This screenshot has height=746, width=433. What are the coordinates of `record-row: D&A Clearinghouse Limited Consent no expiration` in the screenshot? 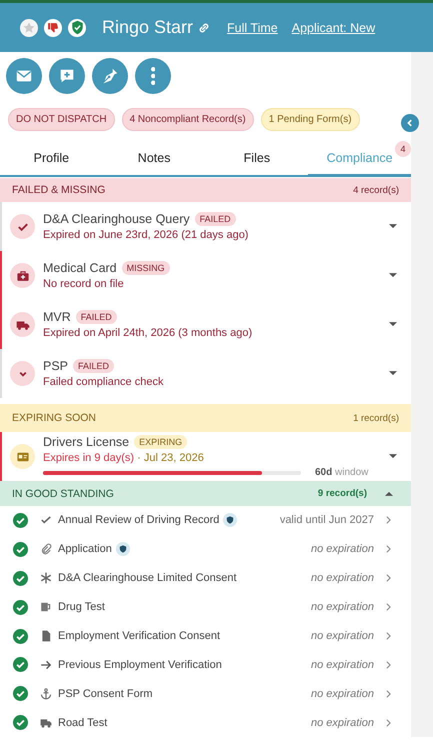 It's located at (205, 578).